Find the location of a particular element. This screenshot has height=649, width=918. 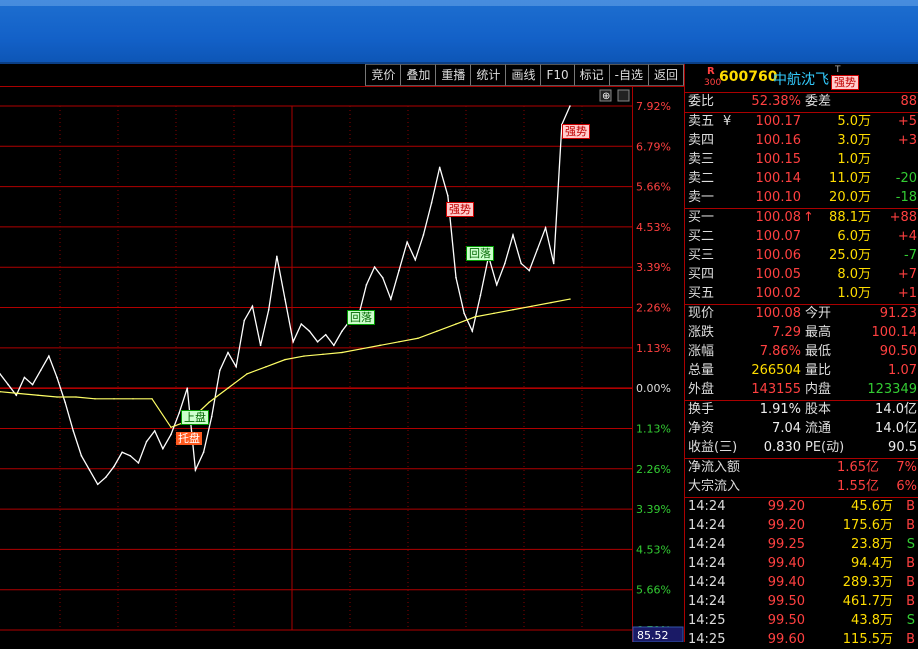

flow-percent: 6% is located at coordinates (906, 486).